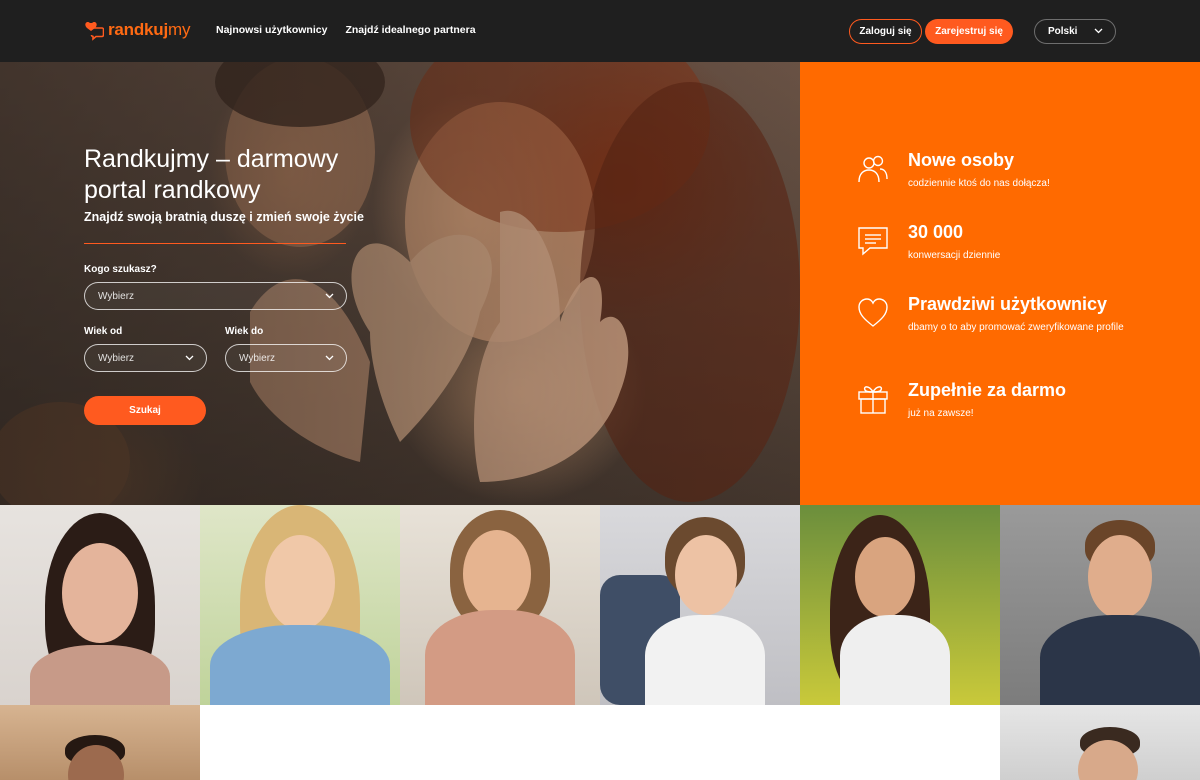  What do you see at coordinates (1063, 31) in the screenshot?
I see `language-value: Polski` at bounding box center [1063, 31].